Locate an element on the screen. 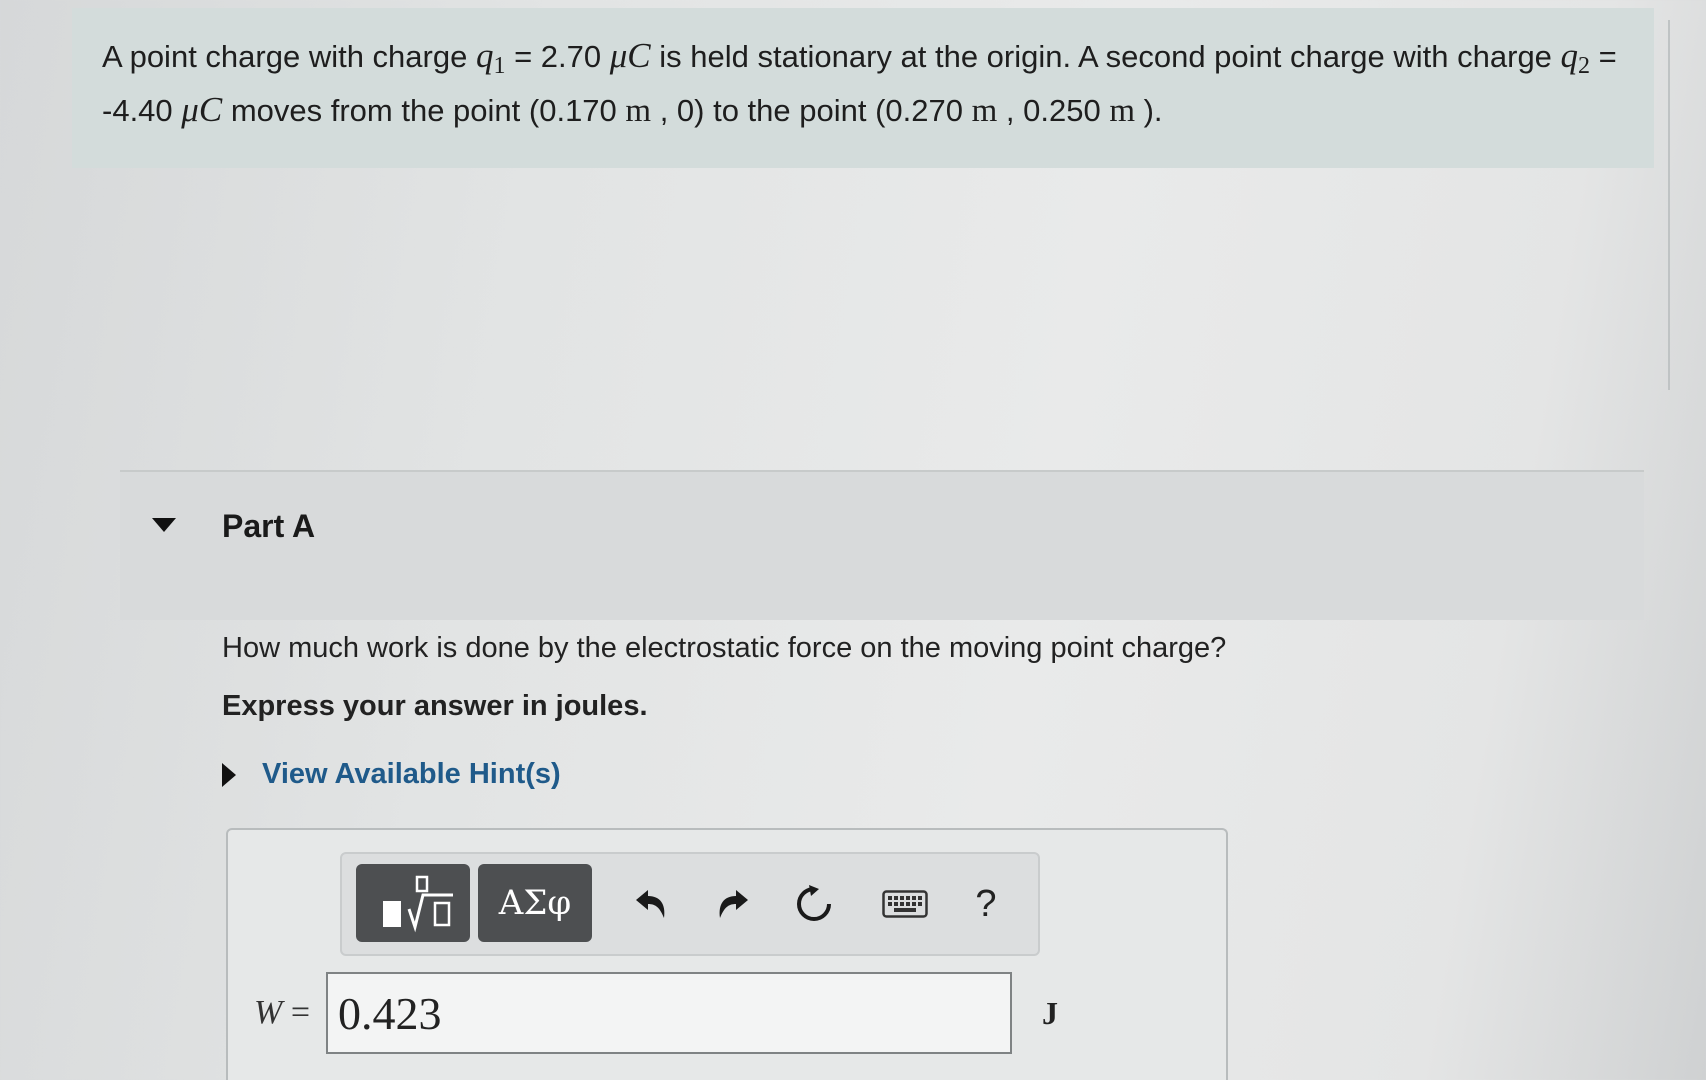 The width and height of the screenshot is (1706, 1080). problem-text: , 0) to the point (0.270 is located at coordinates (811, 110).